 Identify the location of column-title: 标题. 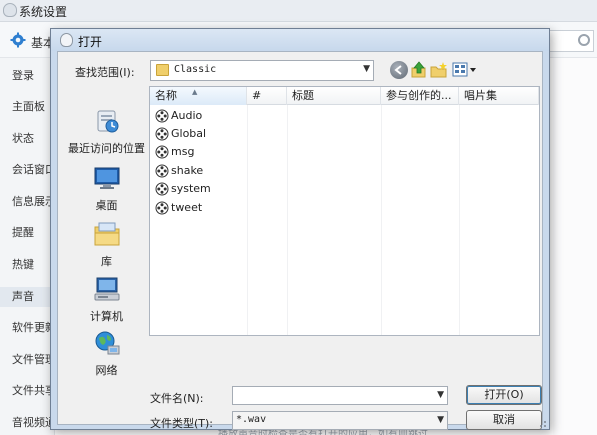
(334, 96).